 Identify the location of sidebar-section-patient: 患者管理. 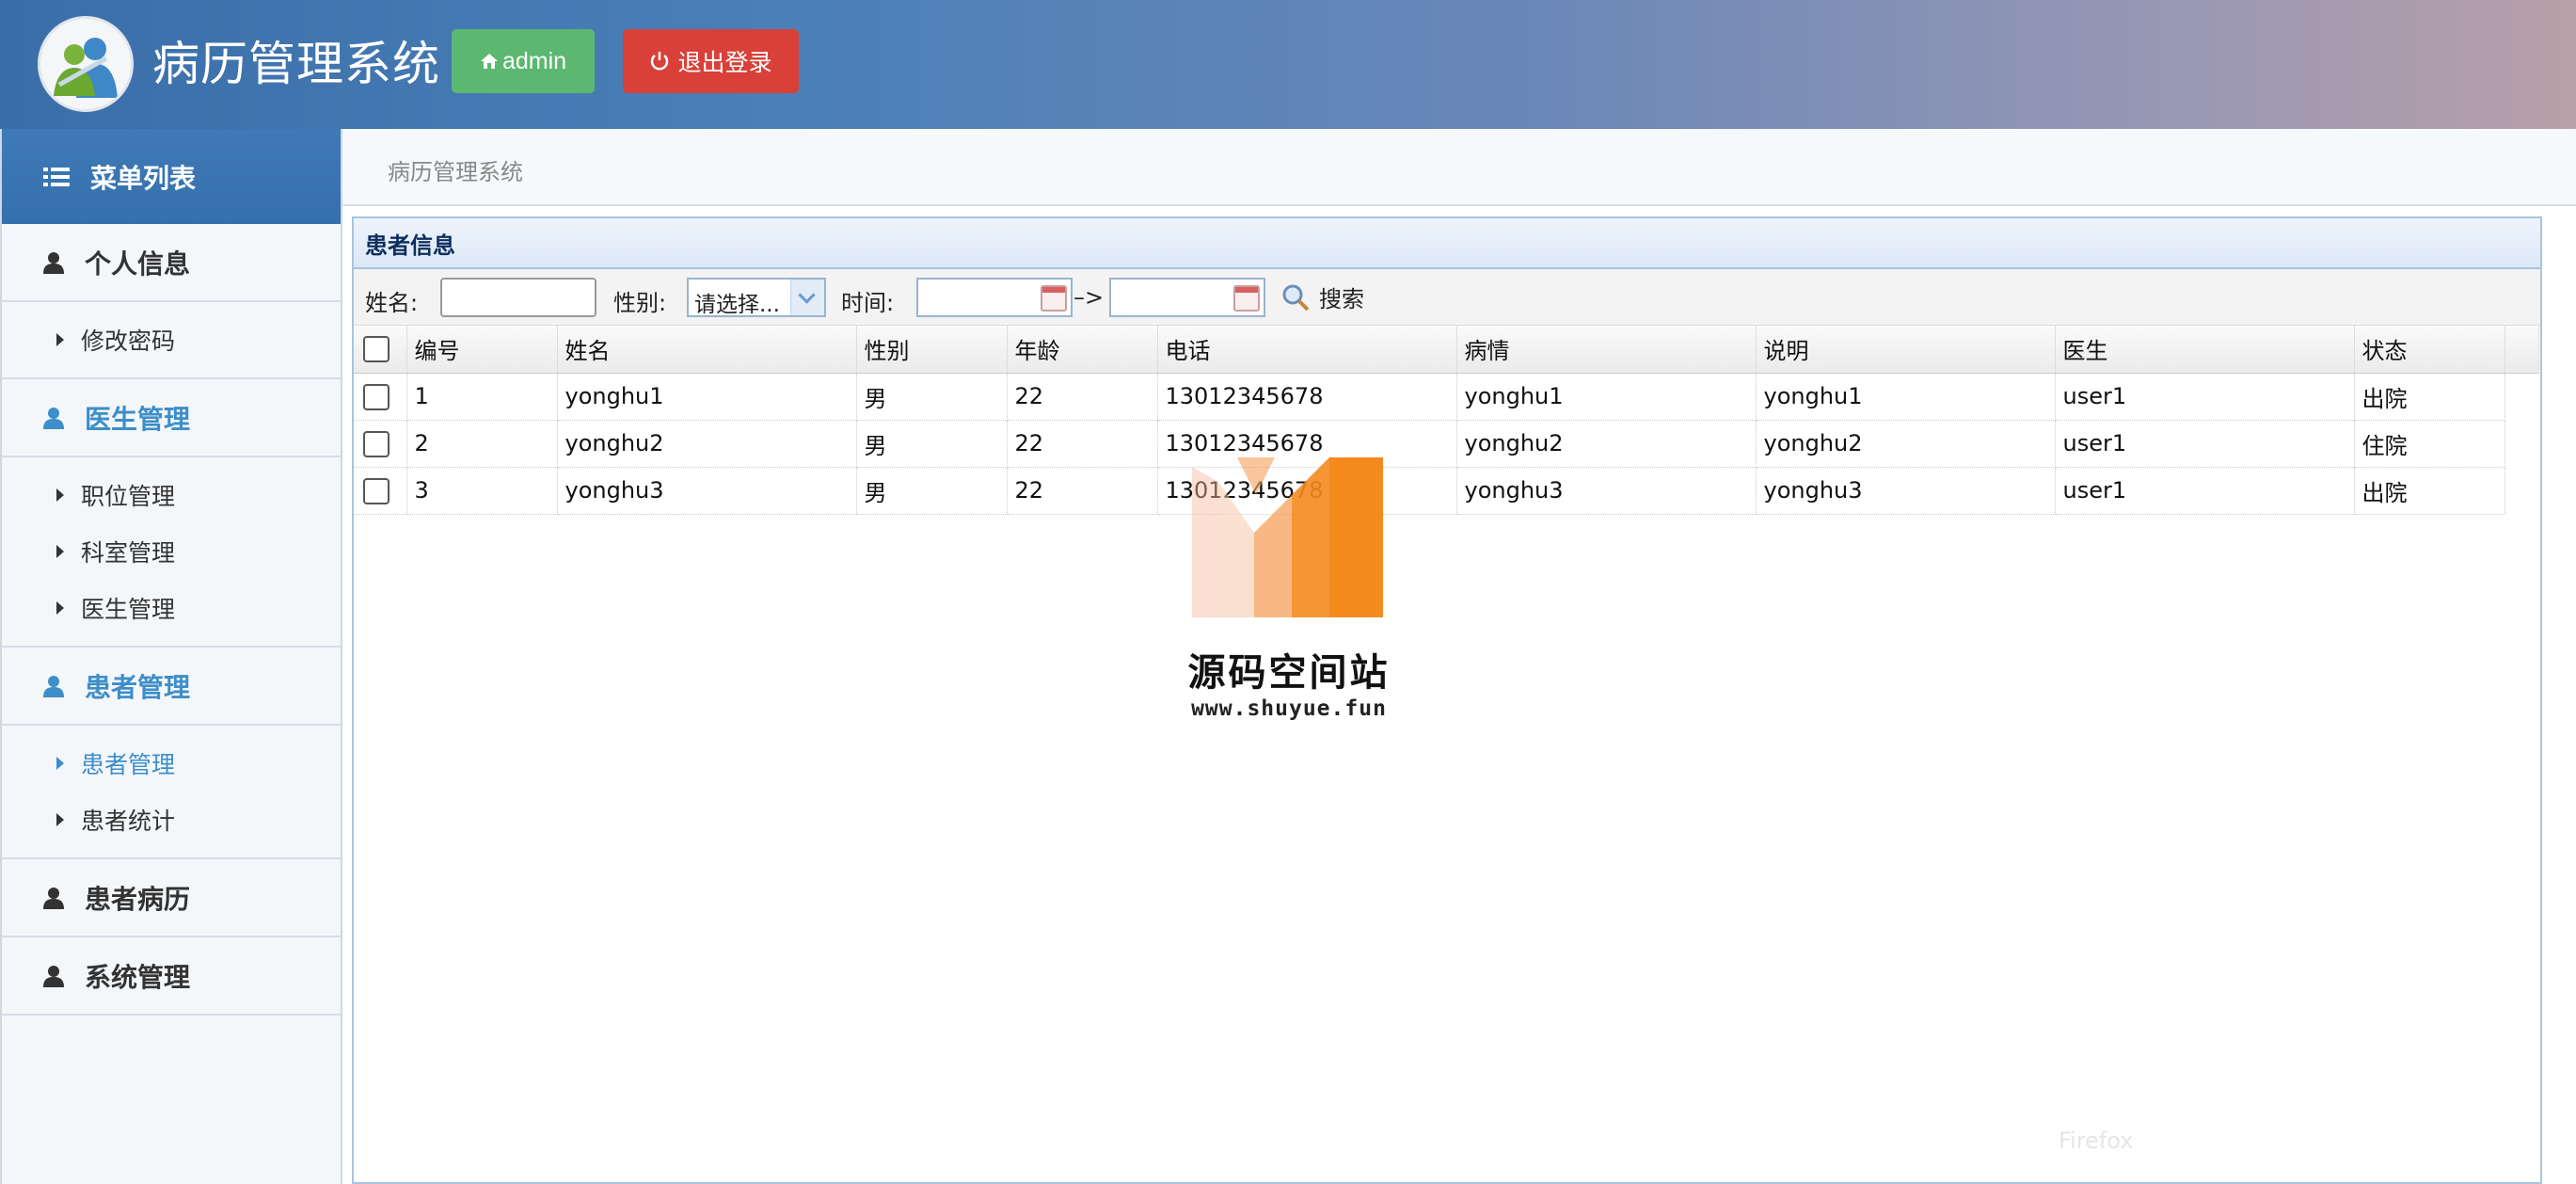
(171, 687).